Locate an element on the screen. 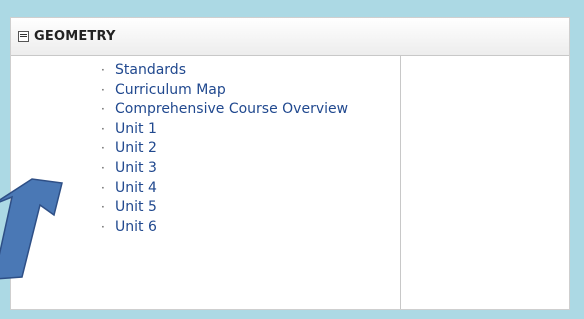 This screenshot has height=319, width=584. link-unit-2: · Unit 2 is located at coordinates (240, 149).